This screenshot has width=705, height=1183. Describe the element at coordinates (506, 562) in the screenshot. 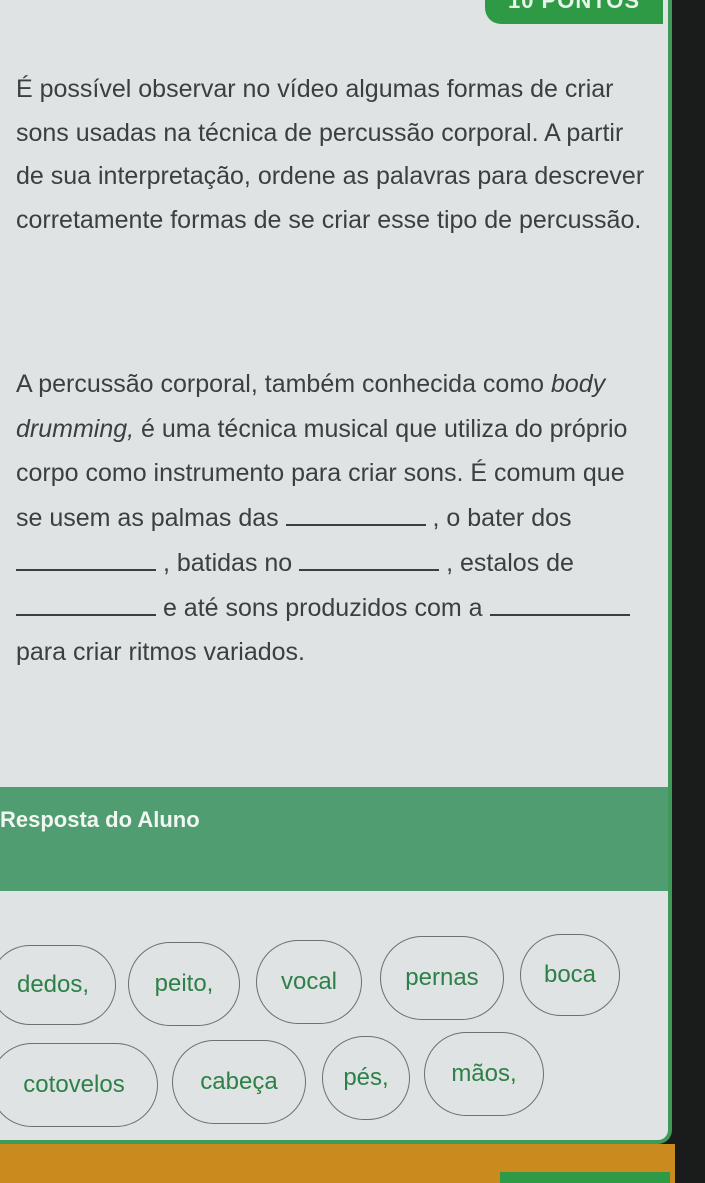

I see `passage-text: , estalos de` at that location.